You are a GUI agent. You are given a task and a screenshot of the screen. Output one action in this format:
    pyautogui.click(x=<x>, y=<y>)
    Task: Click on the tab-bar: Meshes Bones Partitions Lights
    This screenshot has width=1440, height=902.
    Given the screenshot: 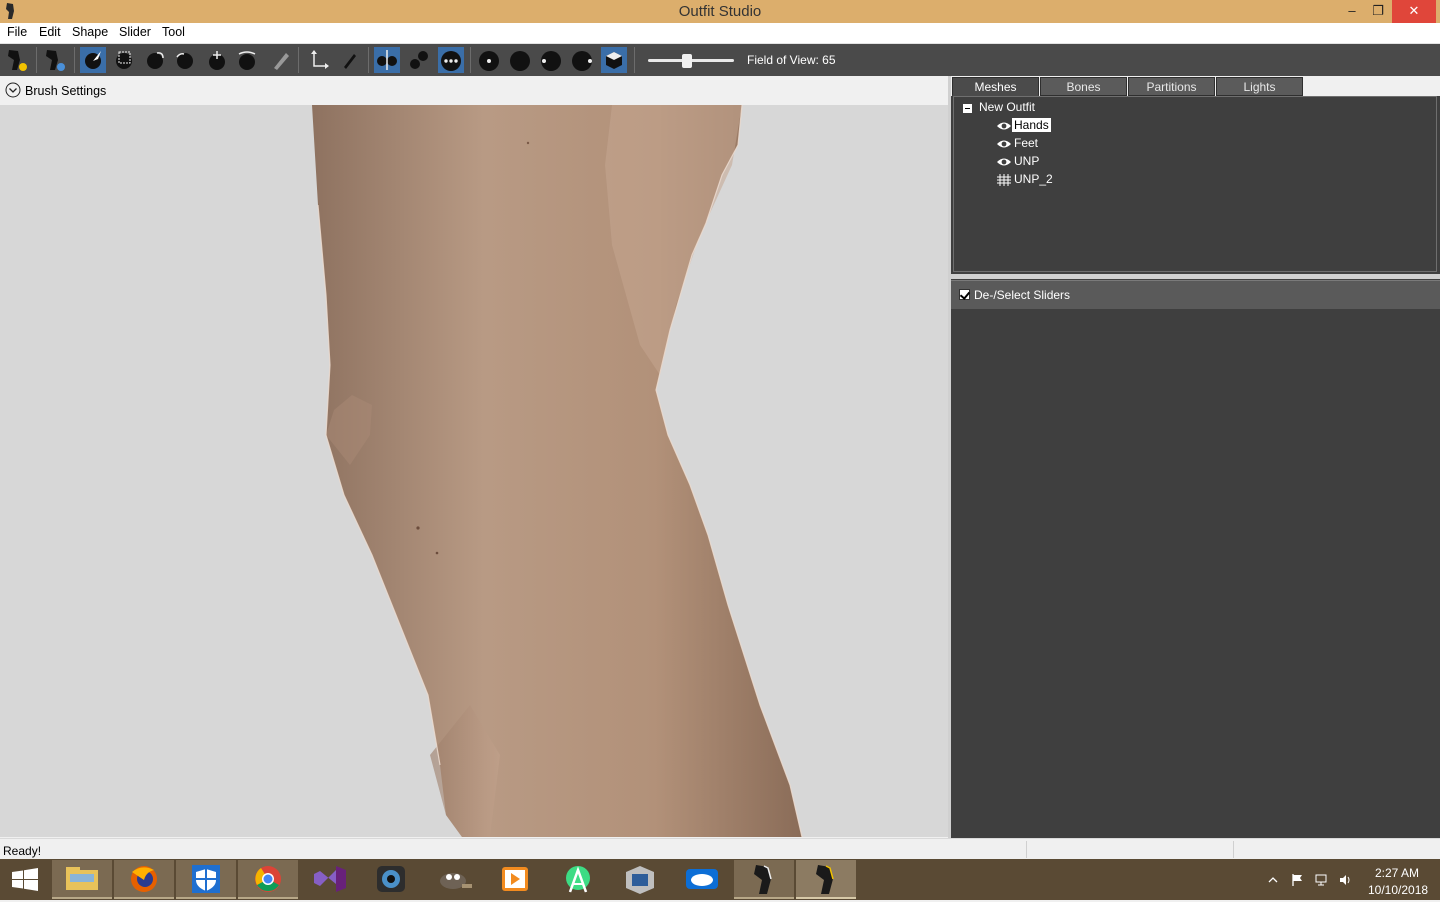 What is the action you would take?
    pyautogui.click(x=1195, y=86)
    